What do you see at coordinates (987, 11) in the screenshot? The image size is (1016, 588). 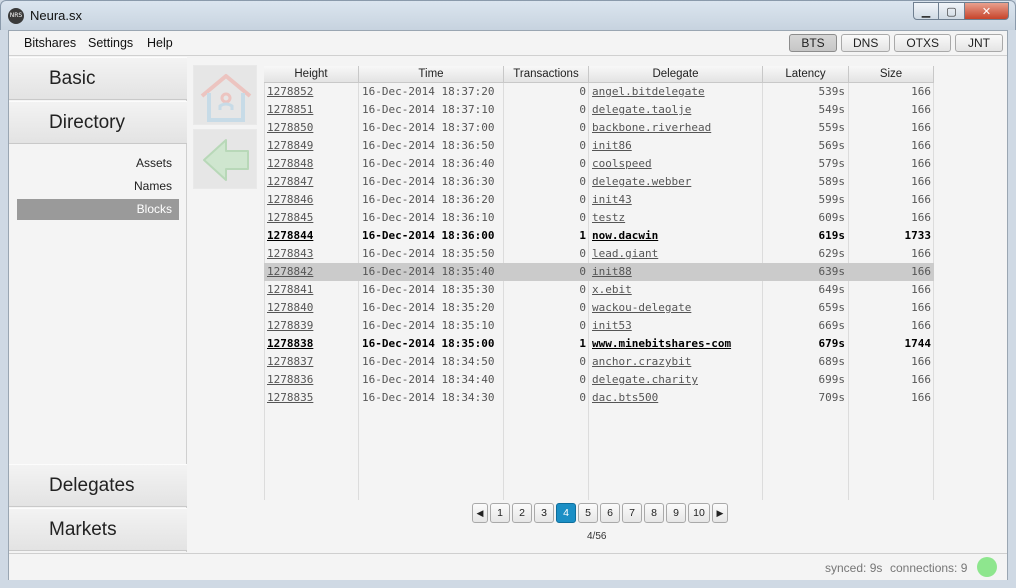 I see `close-button: ✕` at bounding box center [987, 11].